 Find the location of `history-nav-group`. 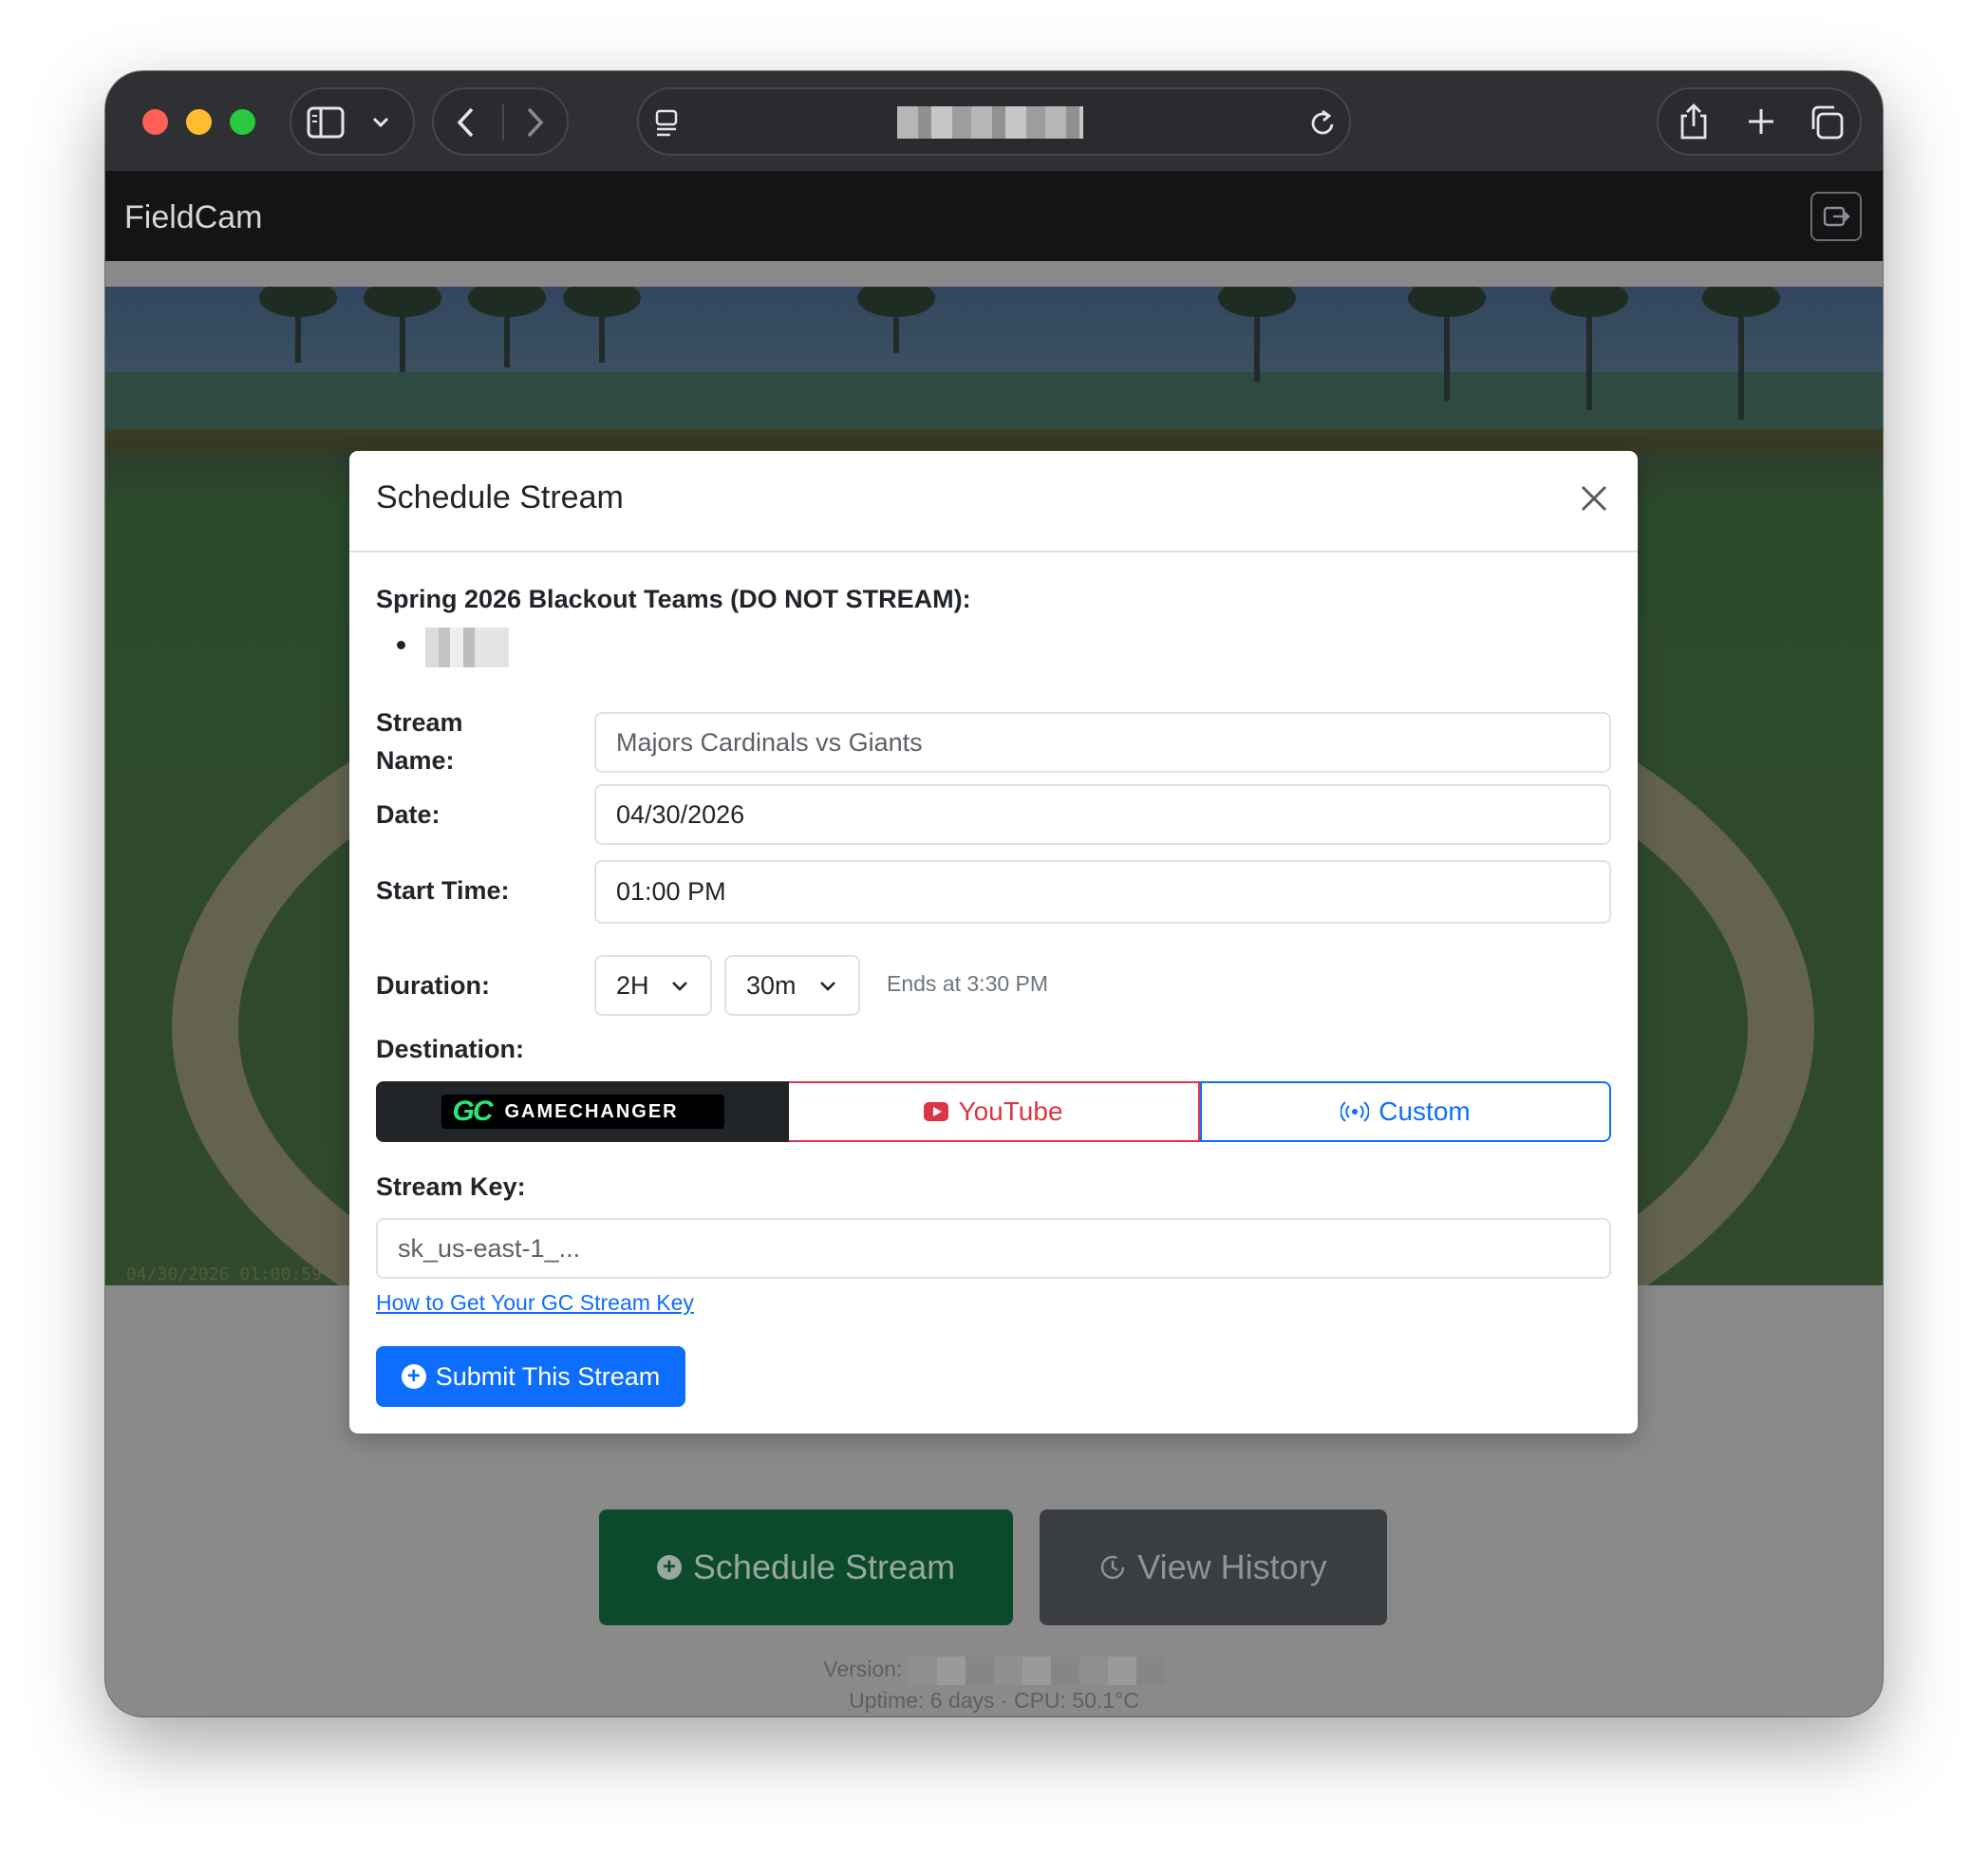

history-nav-group is located at coordinates (501, 122).